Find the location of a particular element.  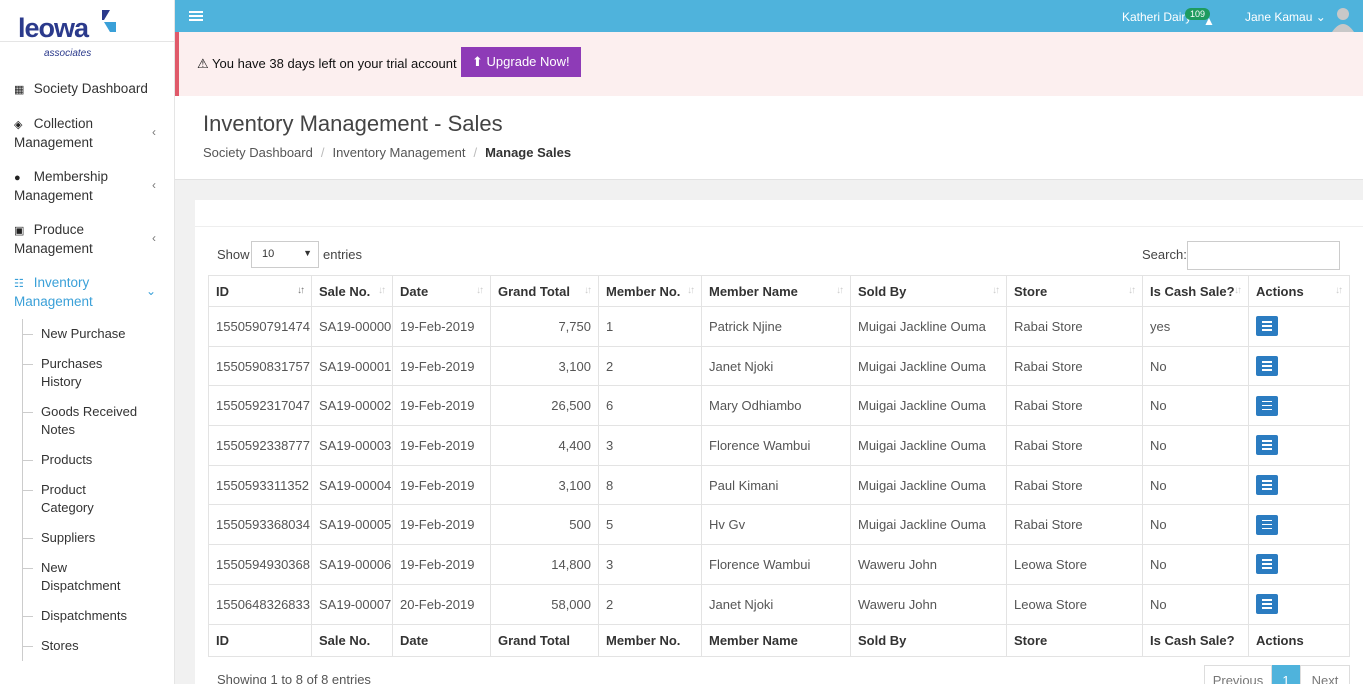

submenu-item-suppliers: Suppliers is located at coordinates (98, 538).